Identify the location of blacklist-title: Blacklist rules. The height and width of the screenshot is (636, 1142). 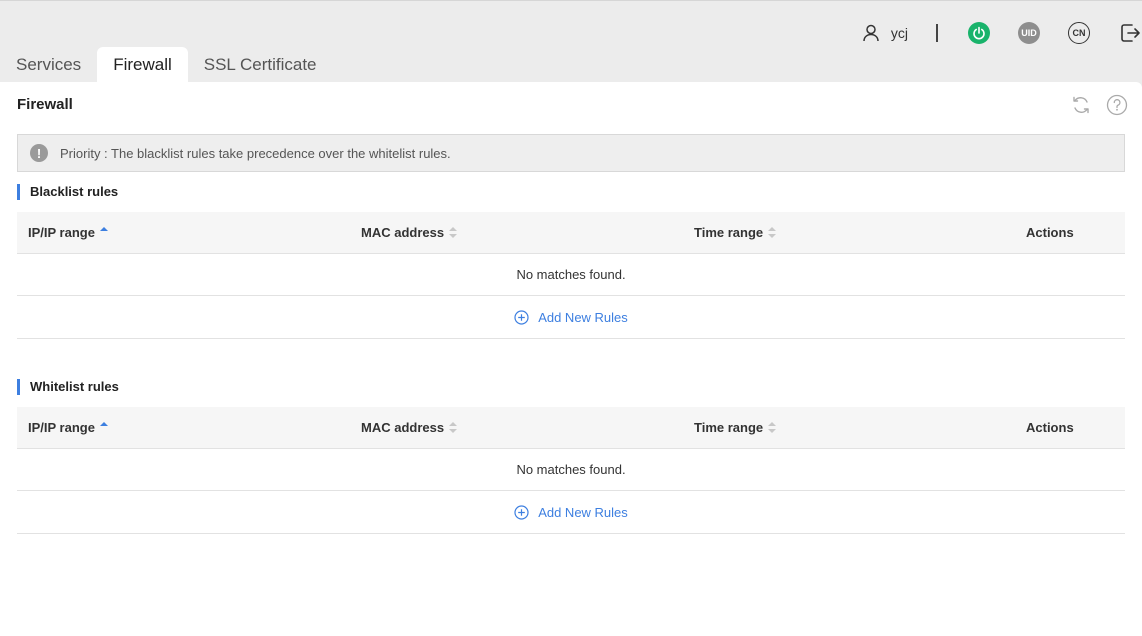
(67, 192).